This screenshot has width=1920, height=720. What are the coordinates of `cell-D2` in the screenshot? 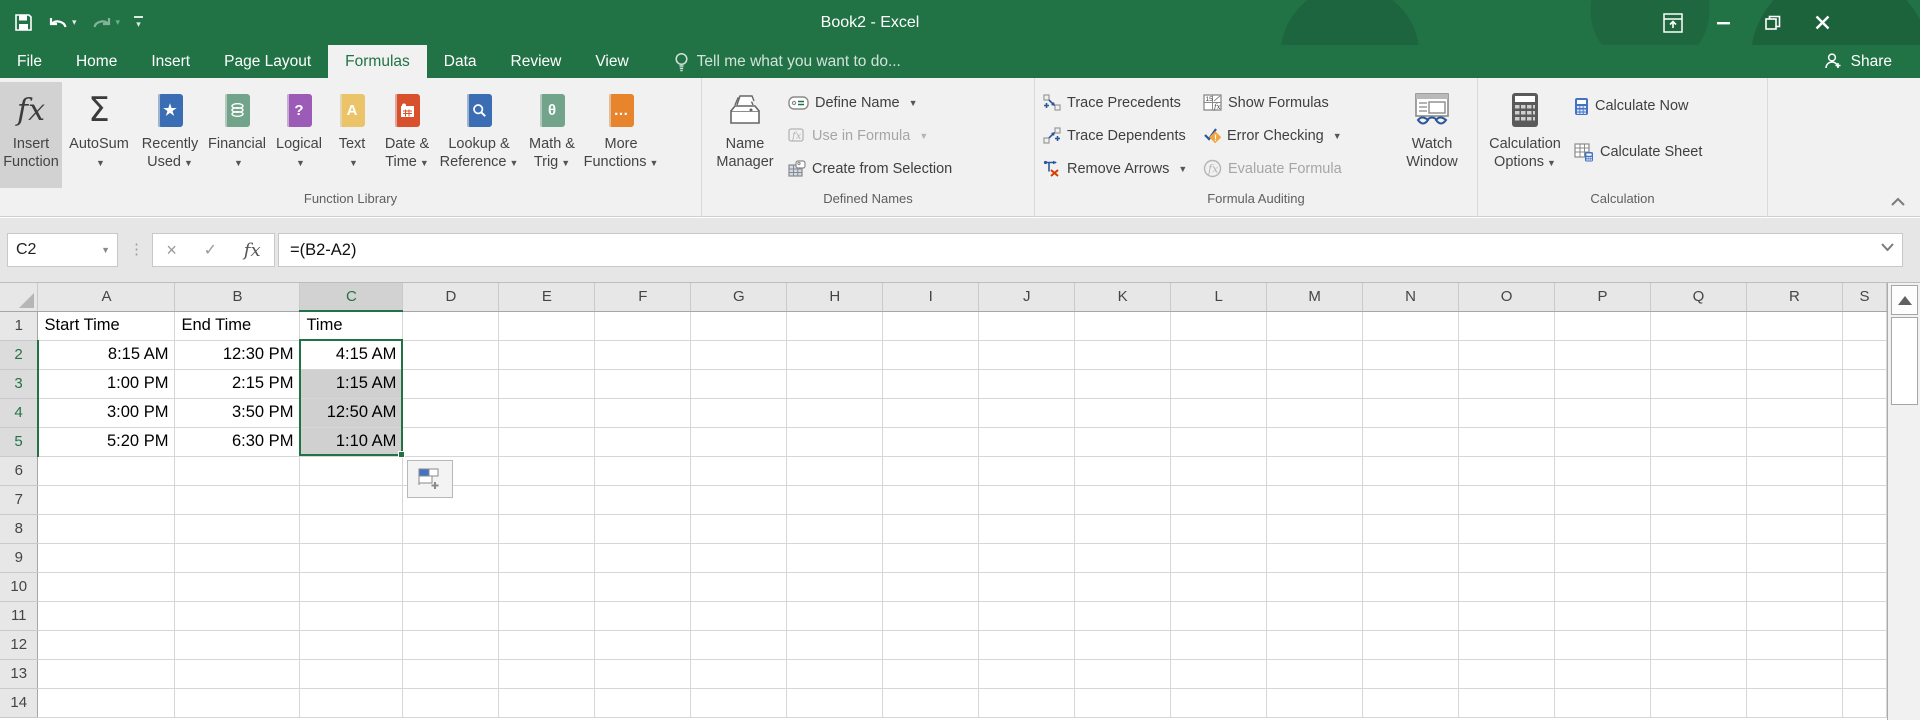 It's located at (451, 355).